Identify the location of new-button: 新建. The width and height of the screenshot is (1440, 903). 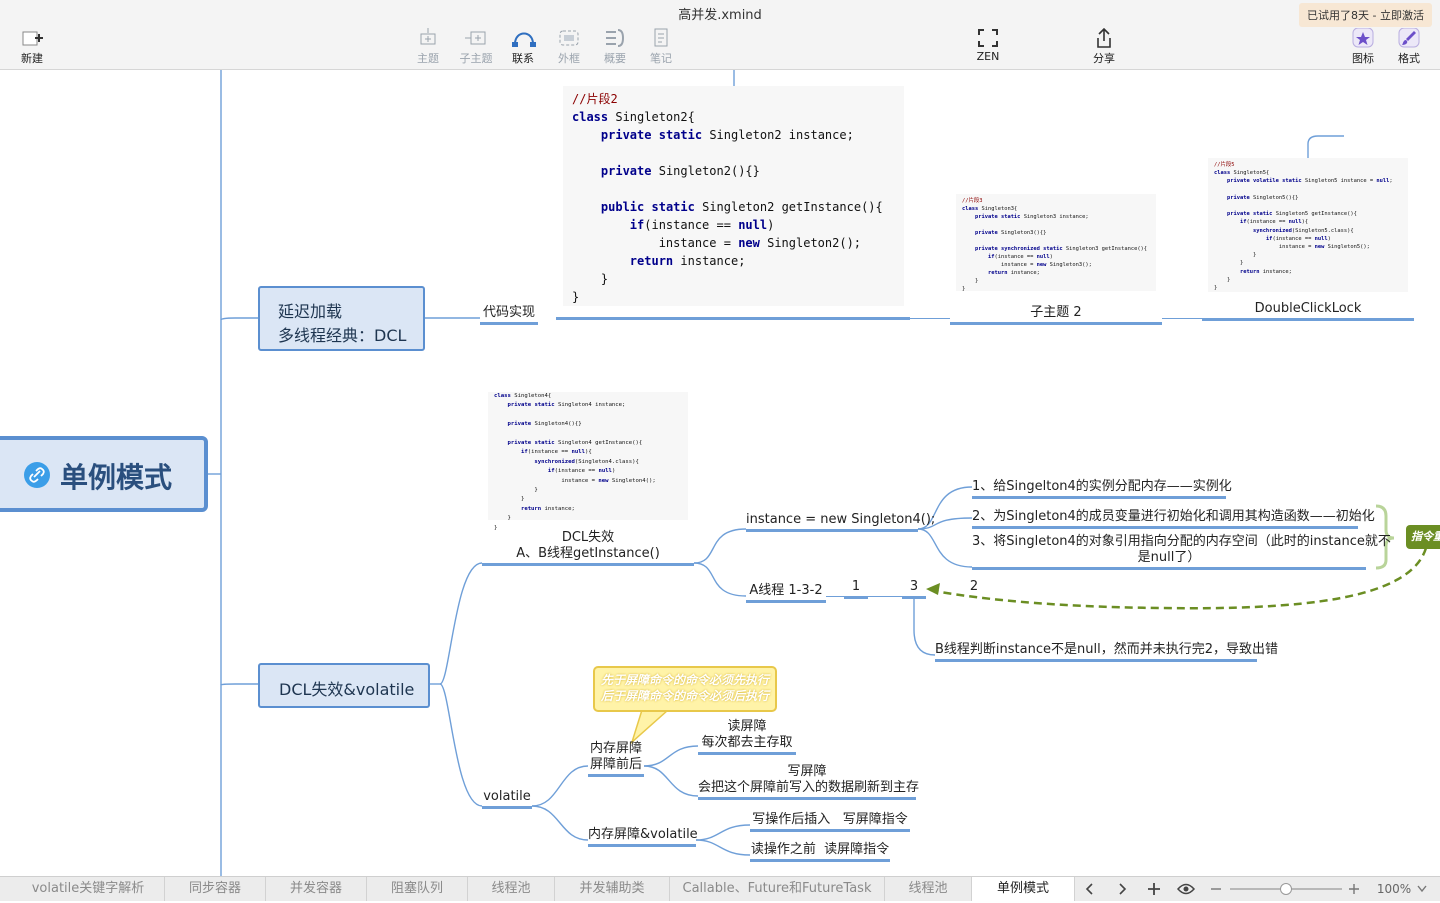
(32, 47).